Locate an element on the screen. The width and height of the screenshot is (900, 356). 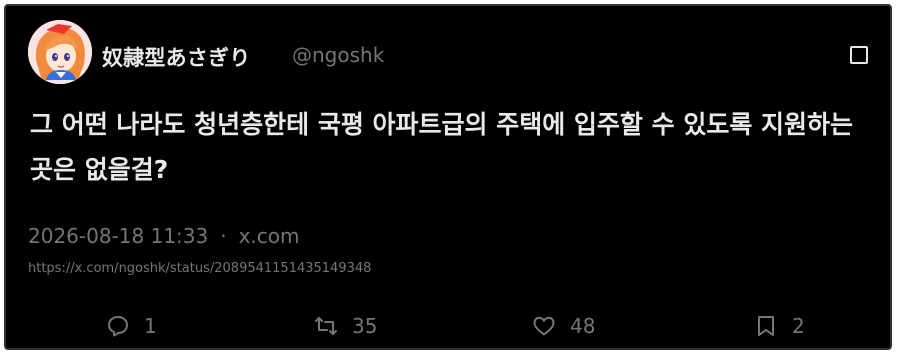
action-bar: 1 35 48 2 is located at coordinates (448, 326).